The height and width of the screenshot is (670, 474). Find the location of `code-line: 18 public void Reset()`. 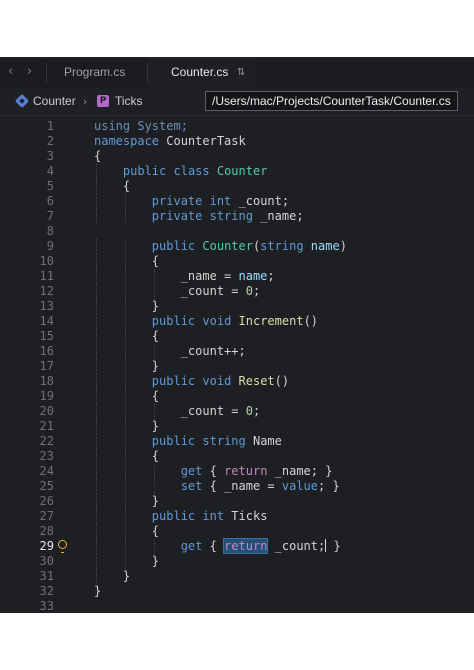

code-line: 18 public void Reset() is located at coordinates (237, 381).